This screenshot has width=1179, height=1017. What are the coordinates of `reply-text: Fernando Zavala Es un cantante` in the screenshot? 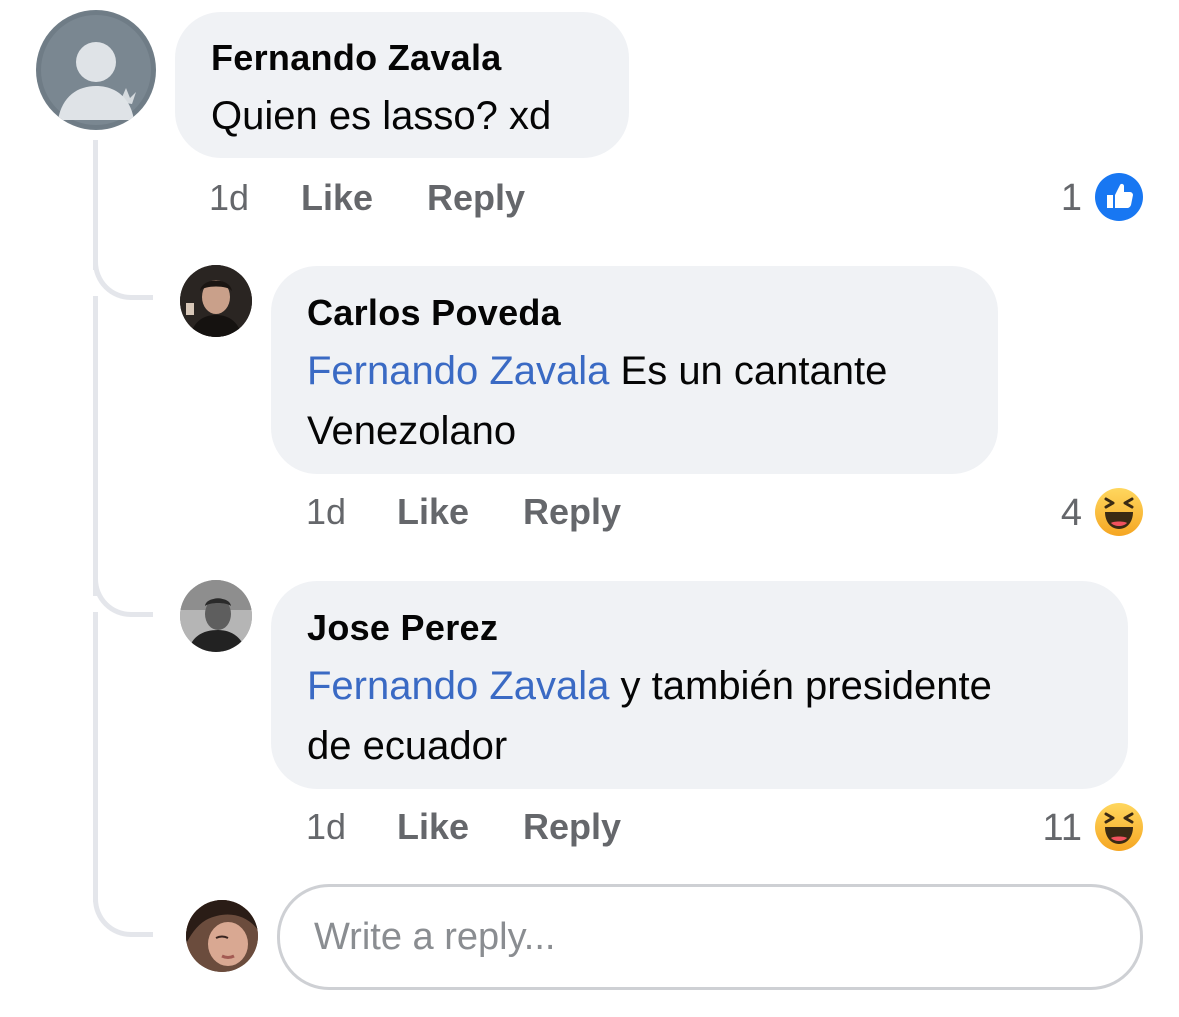 It's located at (597, 371).